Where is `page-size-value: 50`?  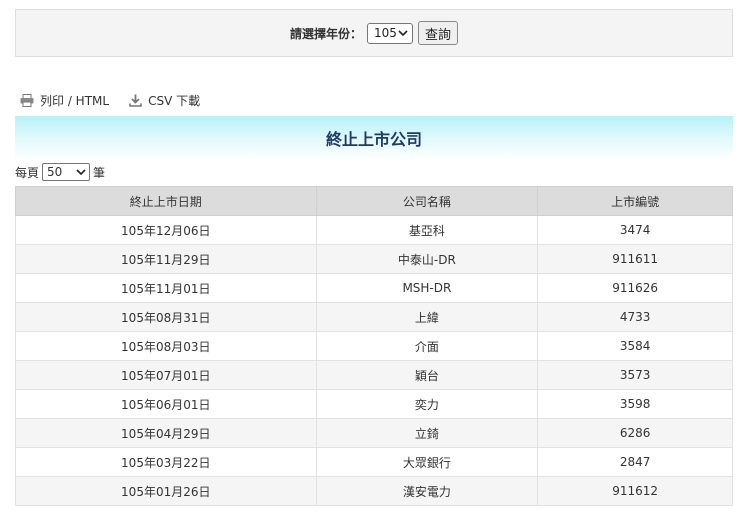 page-size-value: 50 is located at coordinates (55, 172).